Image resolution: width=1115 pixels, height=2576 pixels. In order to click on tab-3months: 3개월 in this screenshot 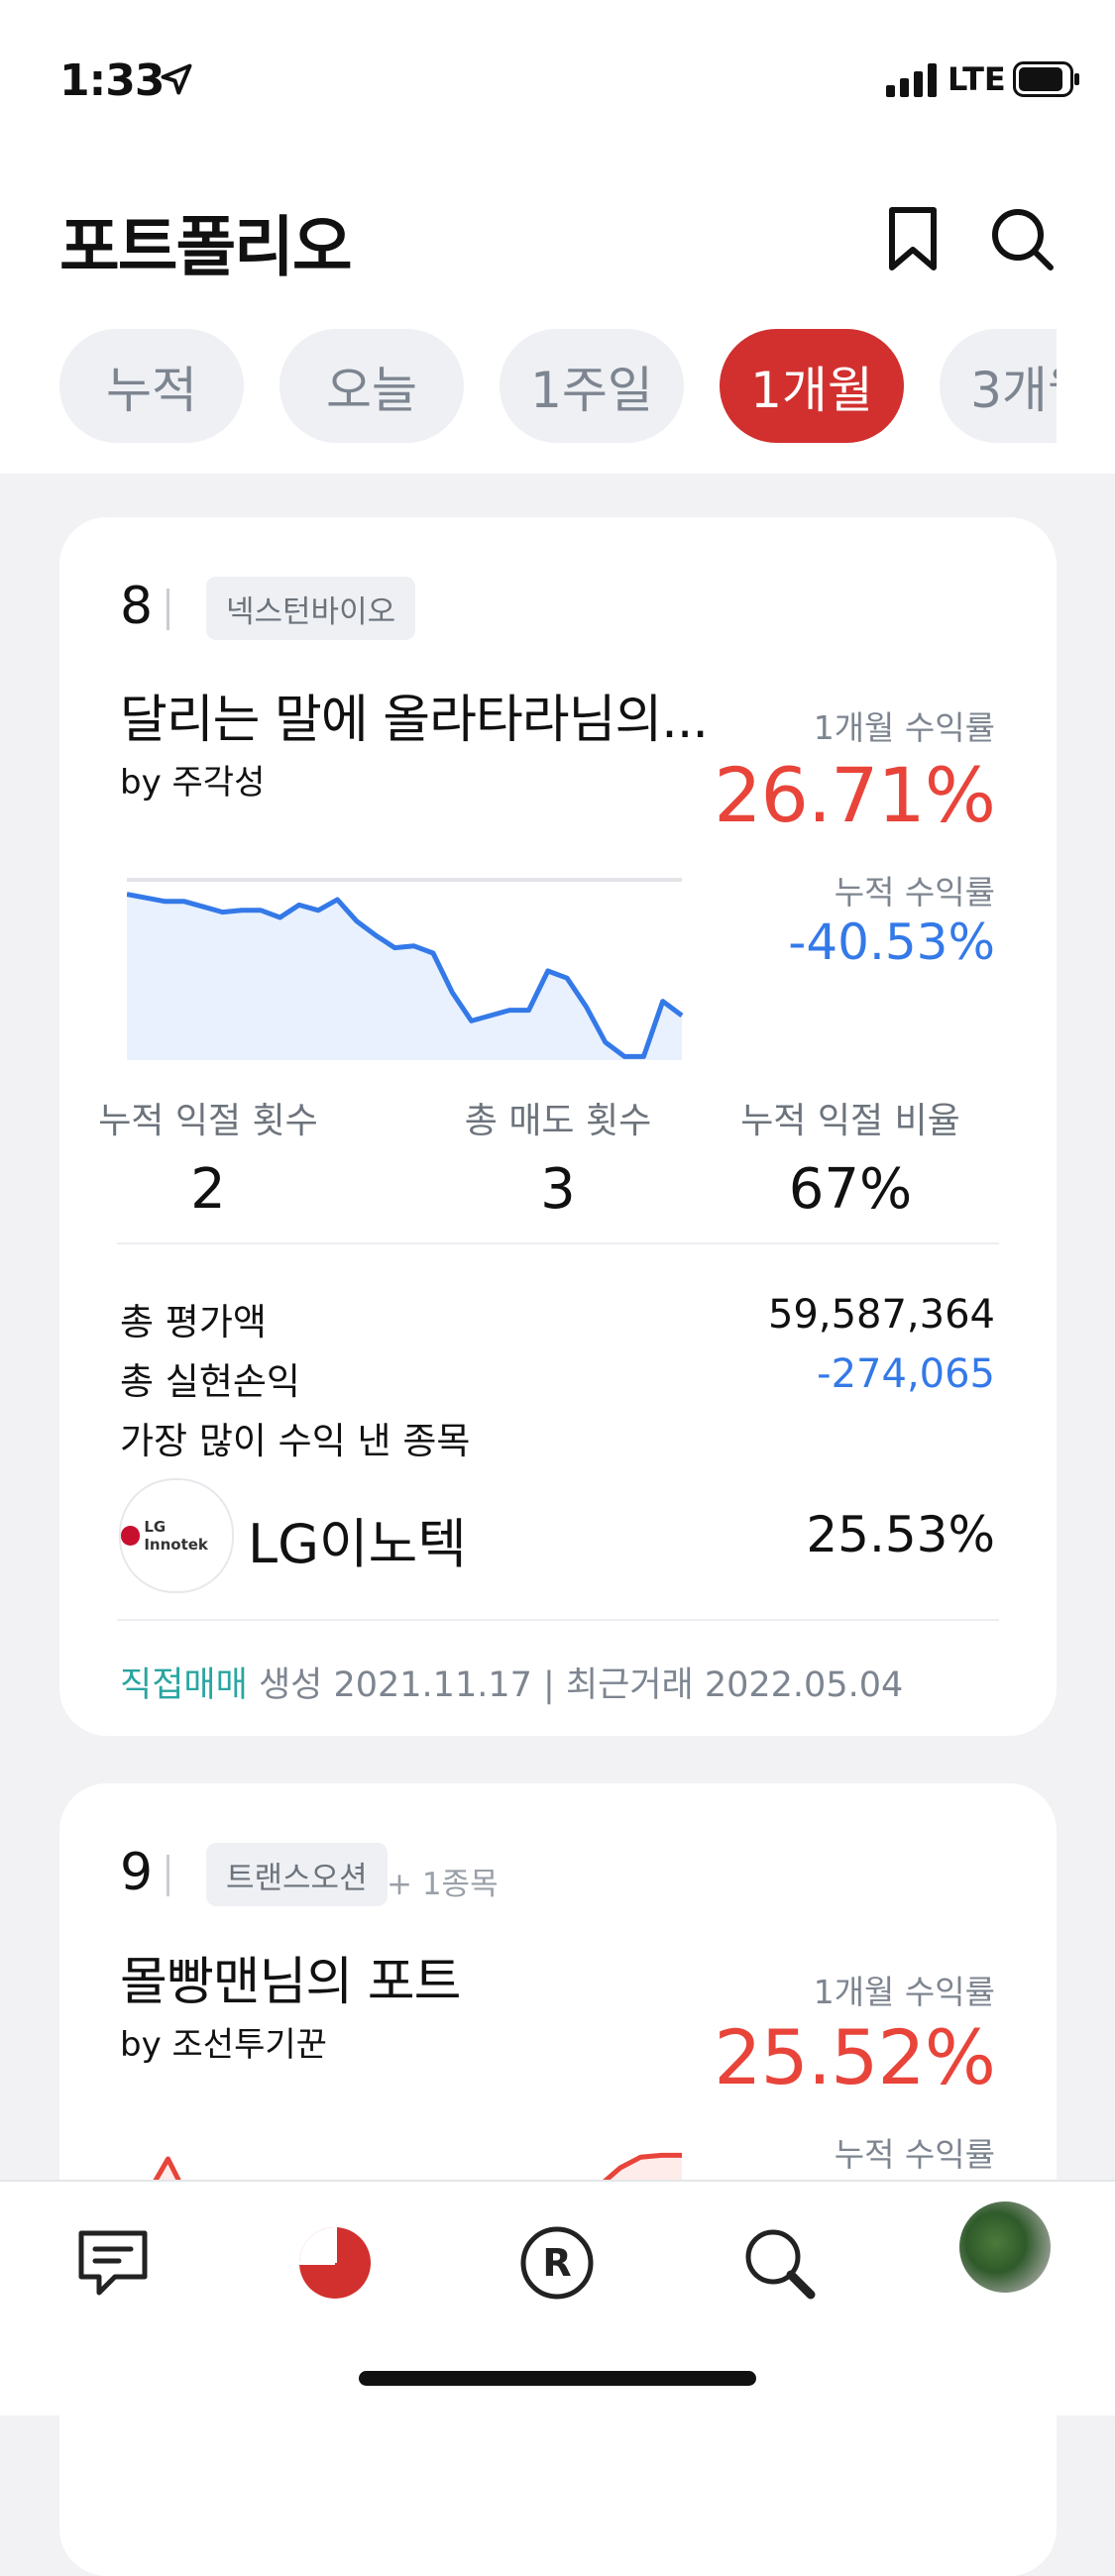, I will do `click(998, 386)`.